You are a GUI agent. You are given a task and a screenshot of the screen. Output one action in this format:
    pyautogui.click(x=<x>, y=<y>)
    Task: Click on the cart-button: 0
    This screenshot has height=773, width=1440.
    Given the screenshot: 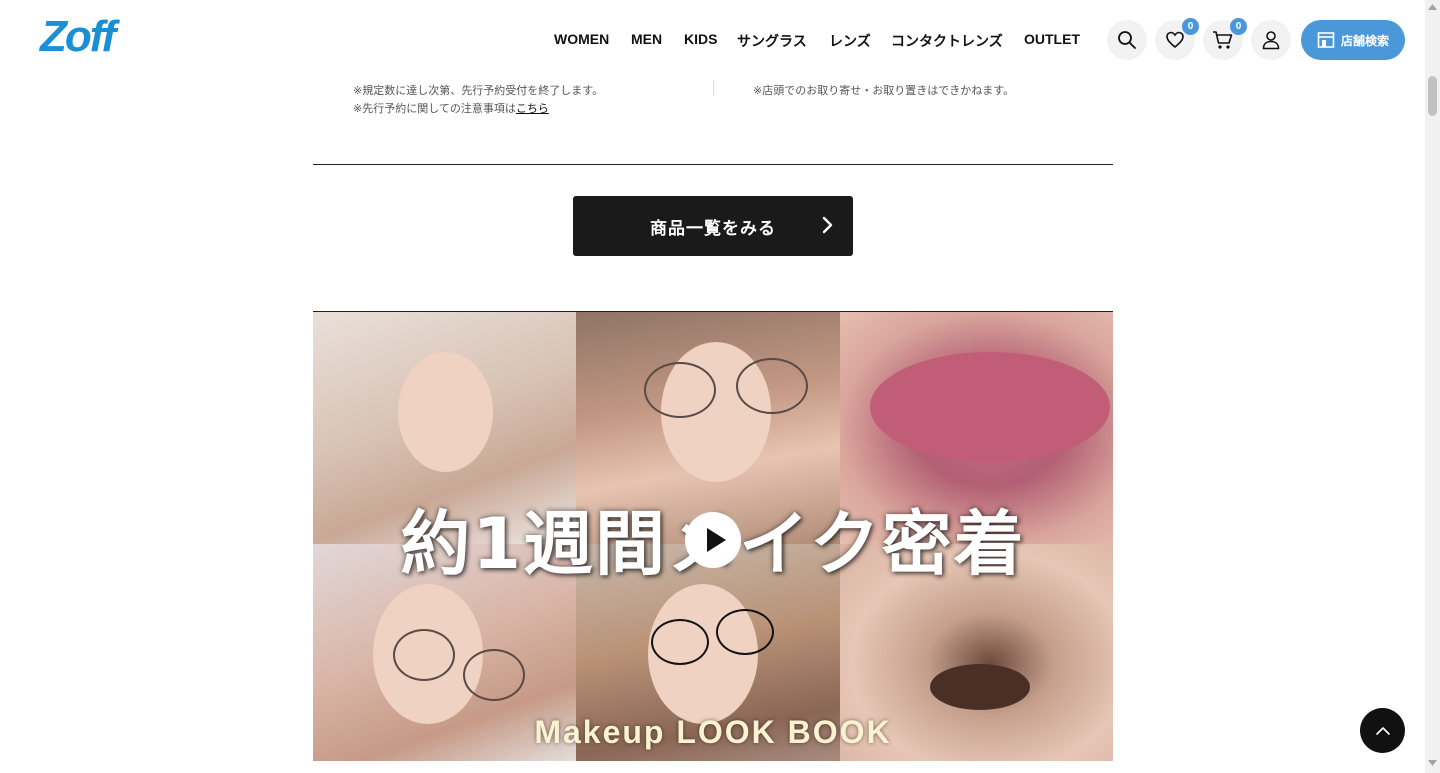 What is the action you would take?
    pyautogui.click(x=1225, y=39)
    